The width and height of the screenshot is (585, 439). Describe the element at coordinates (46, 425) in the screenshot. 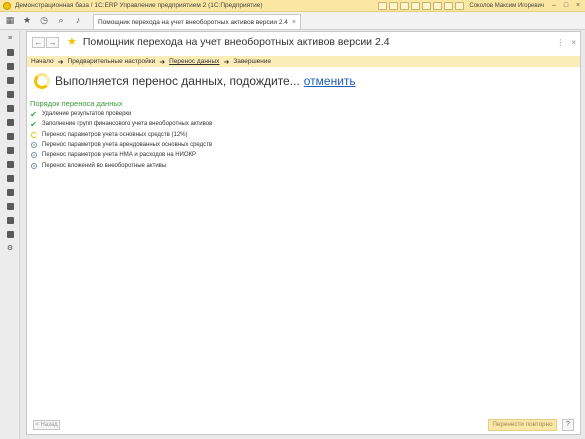

I see `back-button: < Назад` at that location.